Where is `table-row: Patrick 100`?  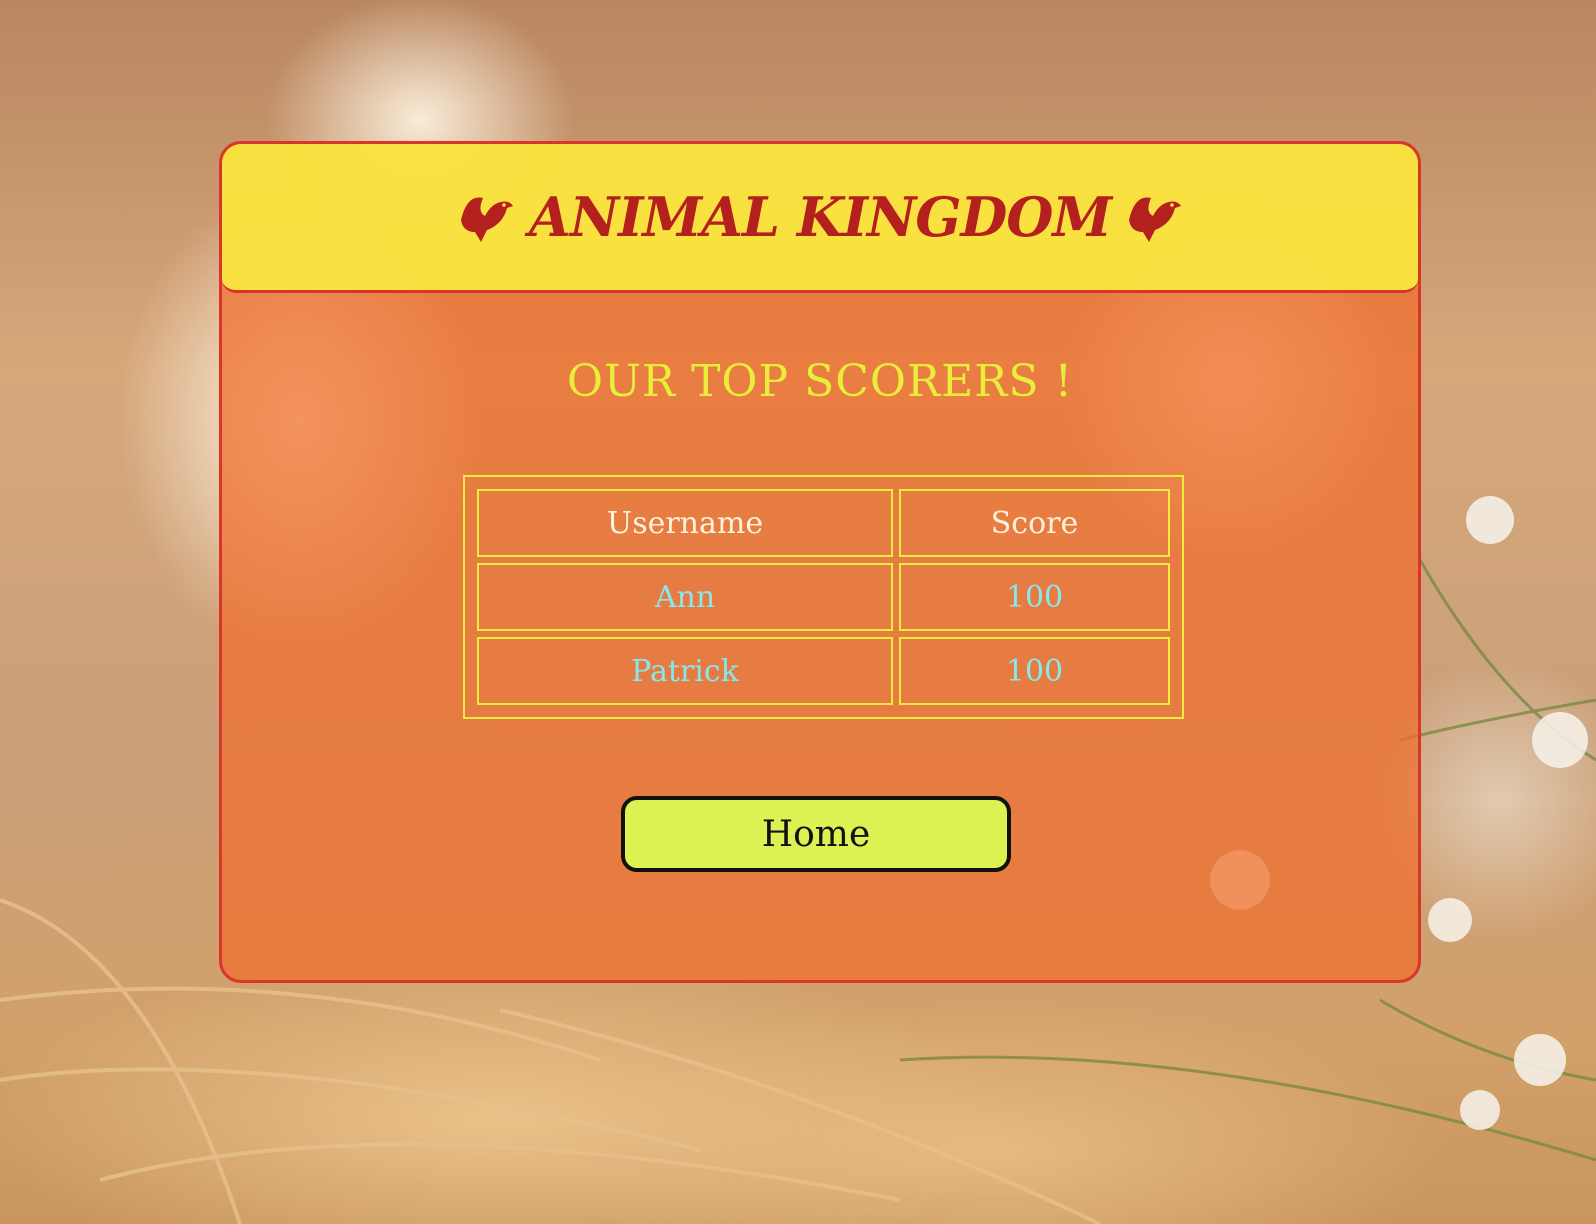
table-row: Patrick 100 is located at coordinates (823, 671).